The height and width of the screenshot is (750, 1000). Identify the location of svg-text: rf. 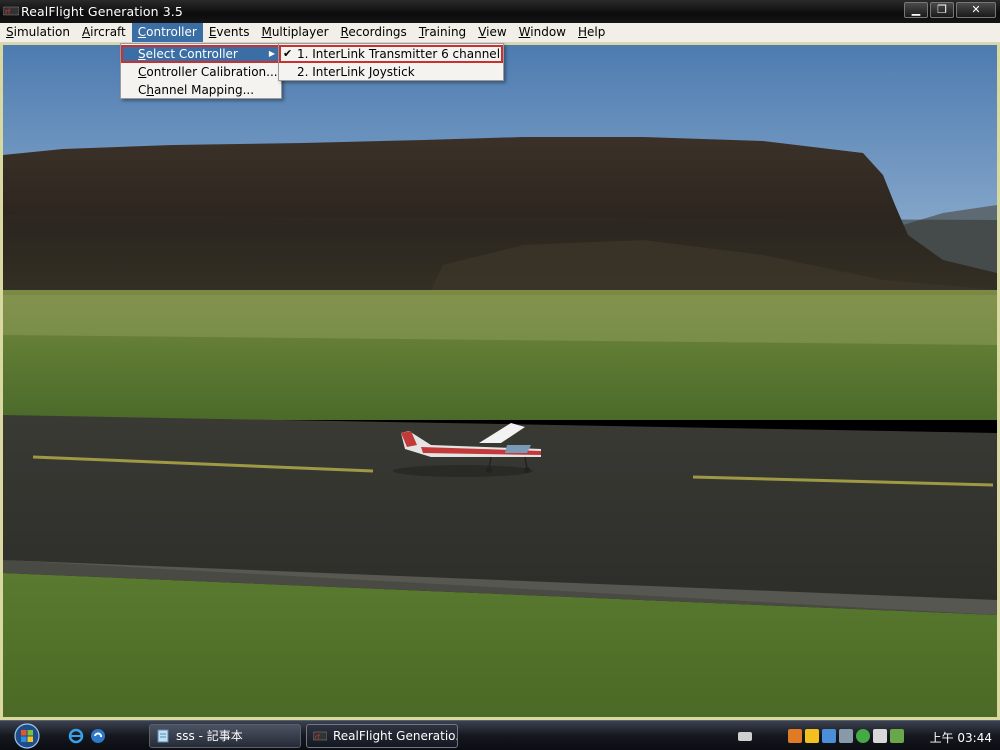
(8, 12).